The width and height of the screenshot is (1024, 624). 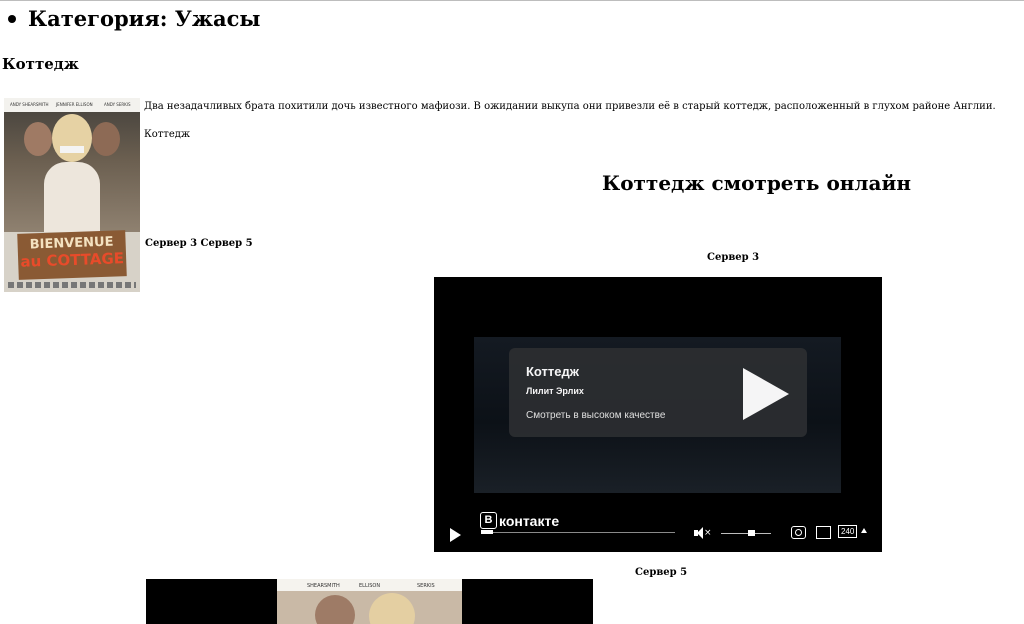 I want to click on vk-logo: В контакте, so click(x=519, y=520).